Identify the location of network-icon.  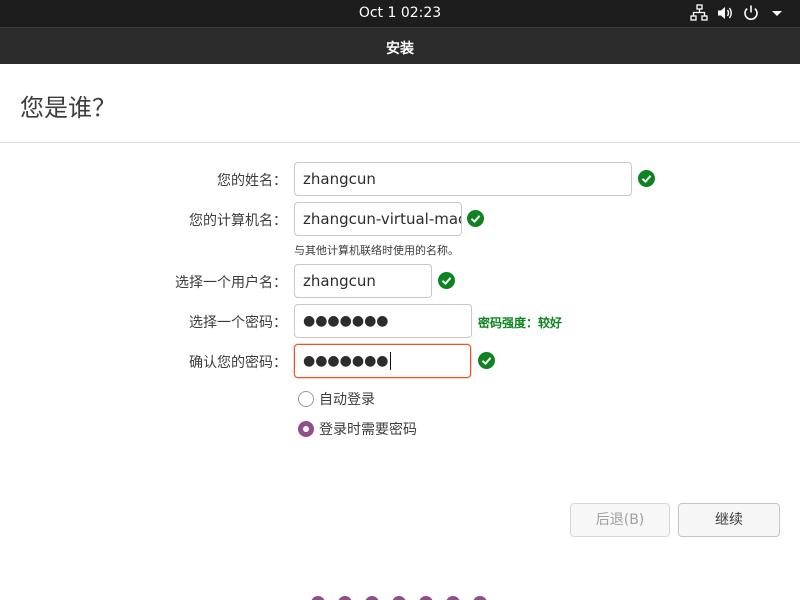
(699, 13).